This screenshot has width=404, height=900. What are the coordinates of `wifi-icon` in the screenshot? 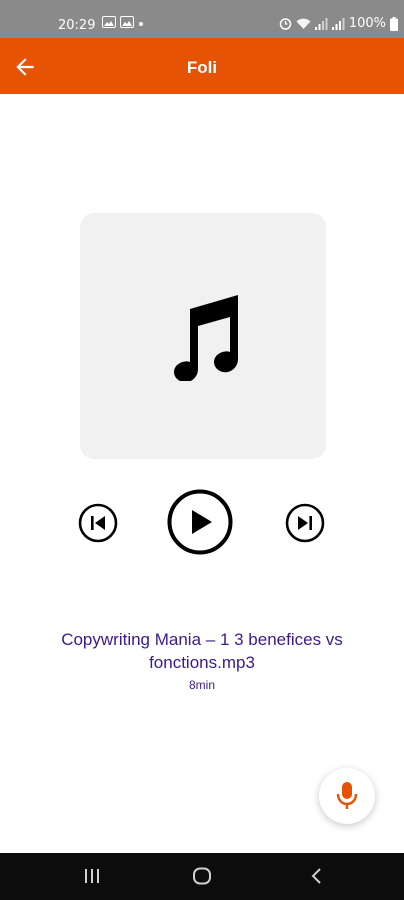 It's located at (303, 23).